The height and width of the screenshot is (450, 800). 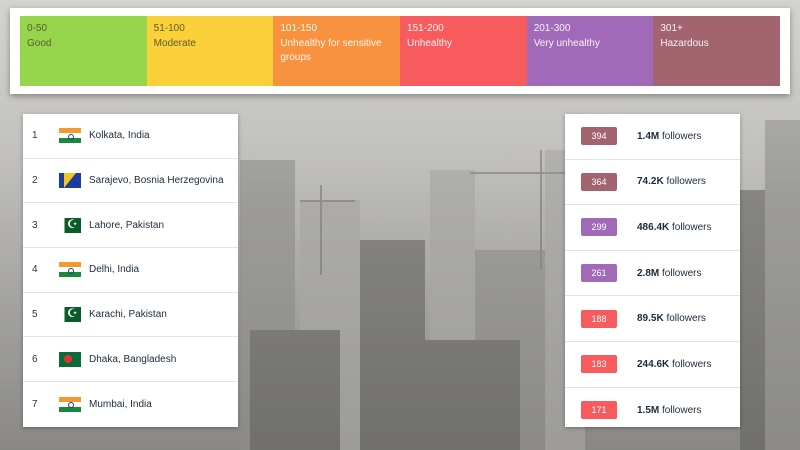 I want to click on followers-count: 1.5M followers, so click(x=669, y=410).